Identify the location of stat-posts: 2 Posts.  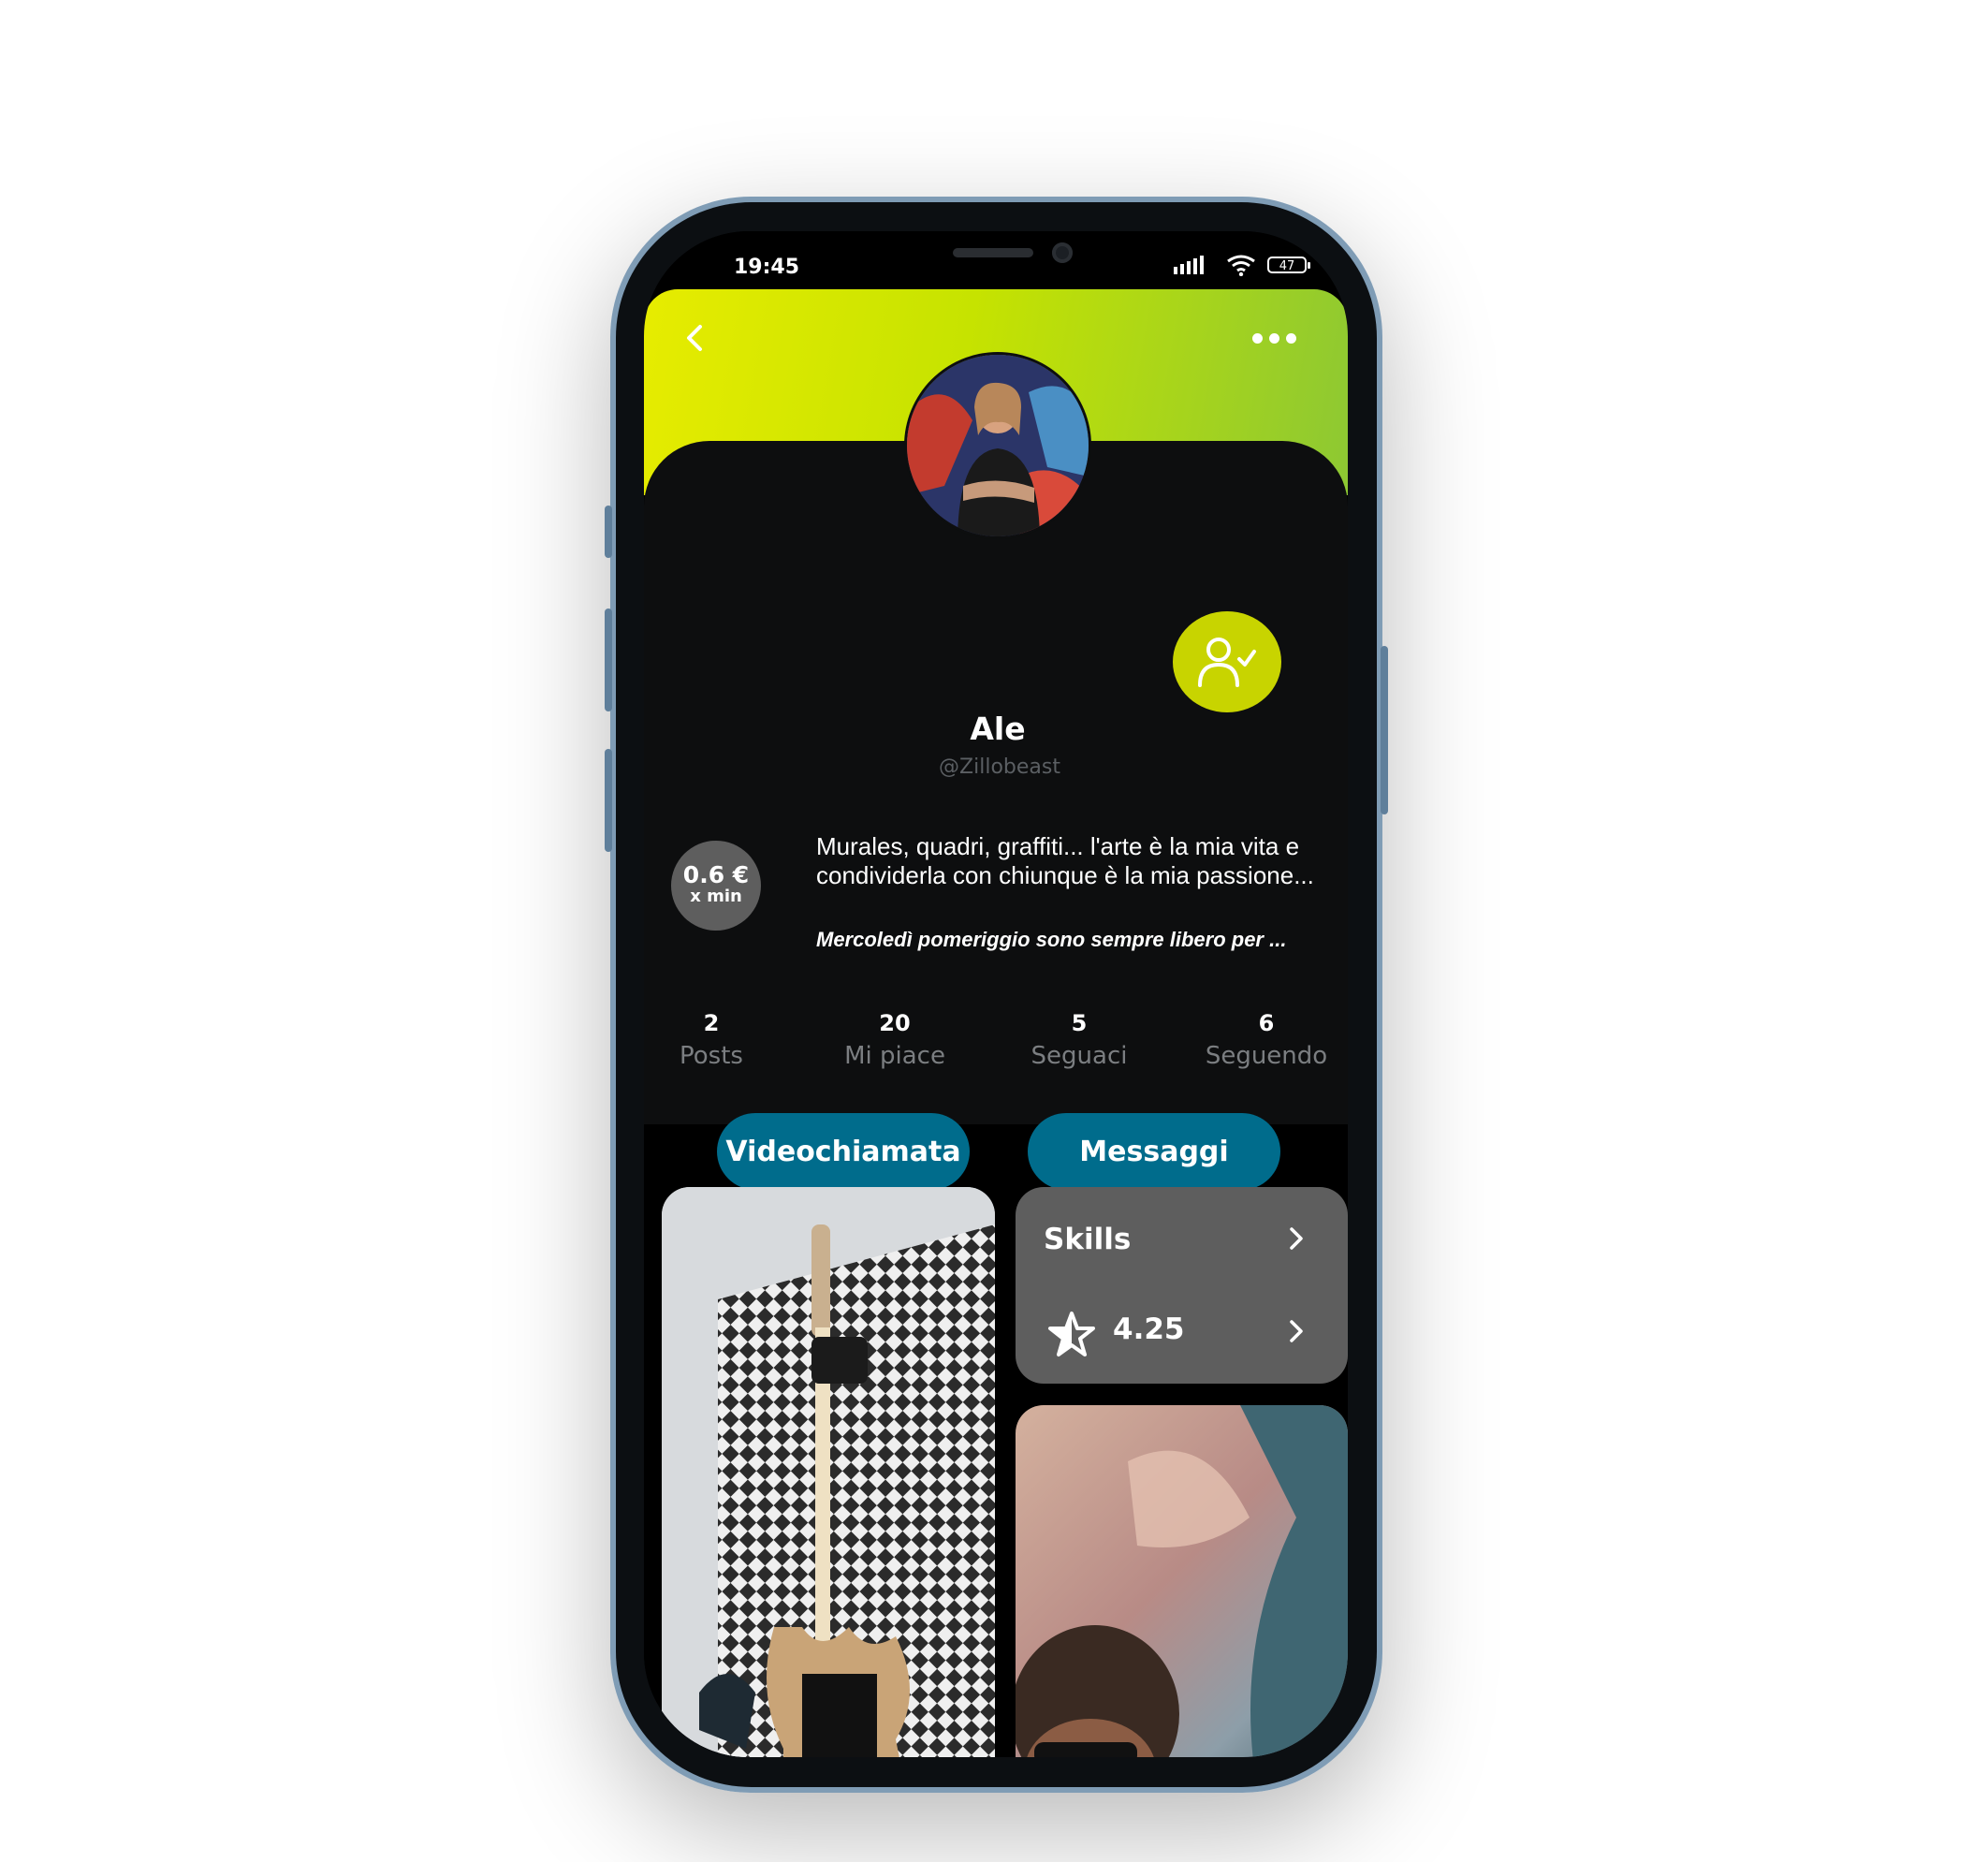
(711, 1040).